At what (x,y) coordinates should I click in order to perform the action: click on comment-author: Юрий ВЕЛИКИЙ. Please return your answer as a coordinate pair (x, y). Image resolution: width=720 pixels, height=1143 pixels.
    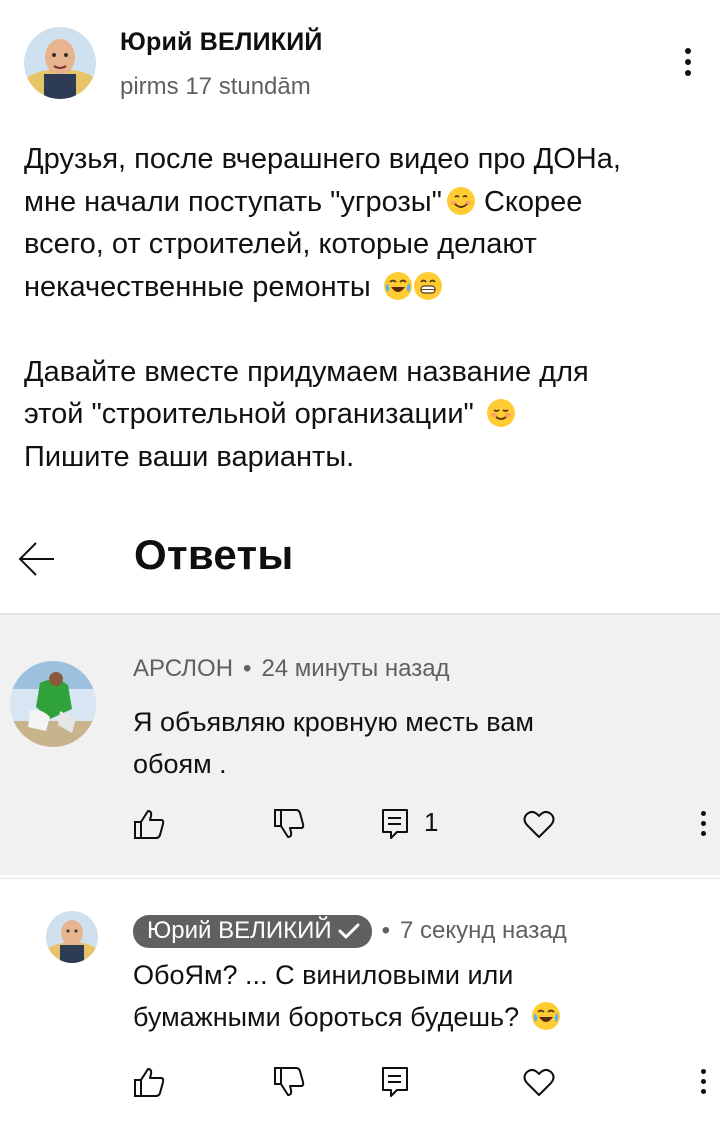
    Looking at the image, I should click on (239, 930).